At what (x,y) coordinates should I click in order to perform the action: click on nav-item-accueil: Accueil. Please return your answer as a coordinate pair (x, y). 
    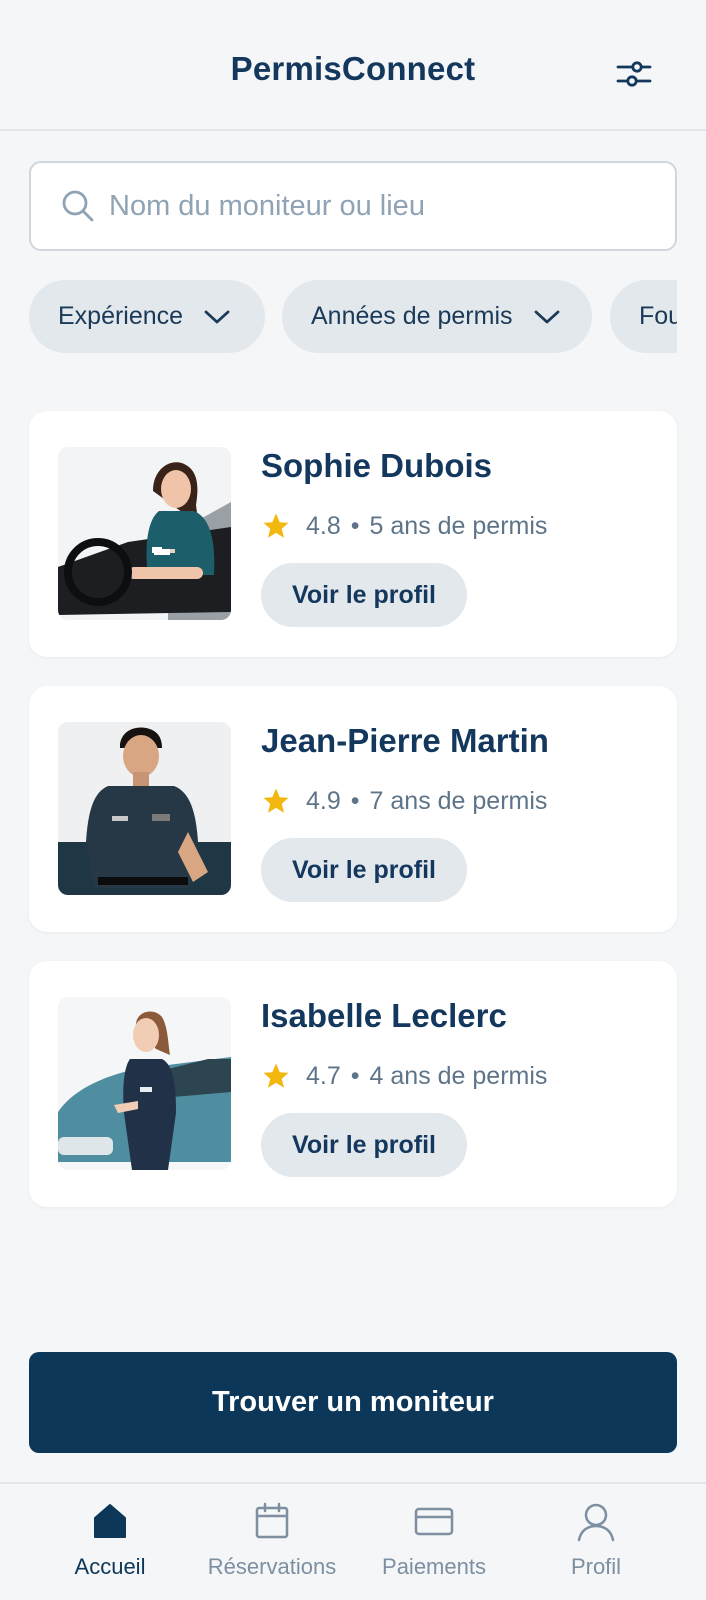
    Looking at the image, I should click on (110, 1542).